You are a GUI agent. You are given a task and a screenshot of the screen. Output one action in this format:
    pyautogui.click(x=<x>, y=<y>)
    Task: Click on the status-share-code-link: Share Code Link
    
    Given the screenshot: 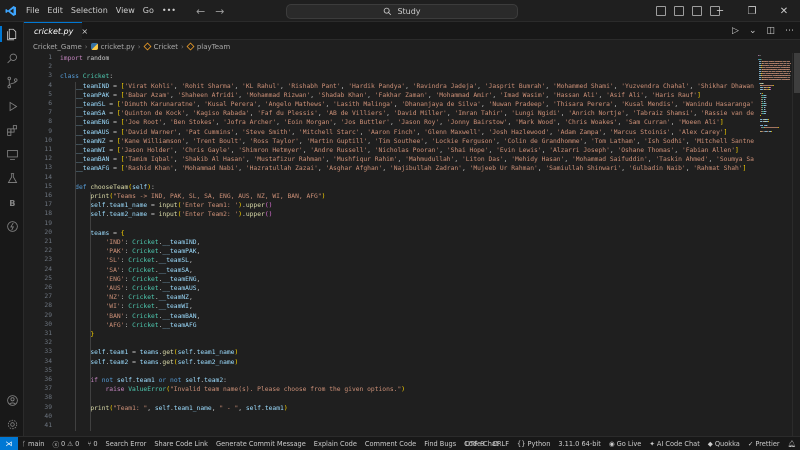 What is the action you would take?
    pyautogui.click(x=181, y=444)
    